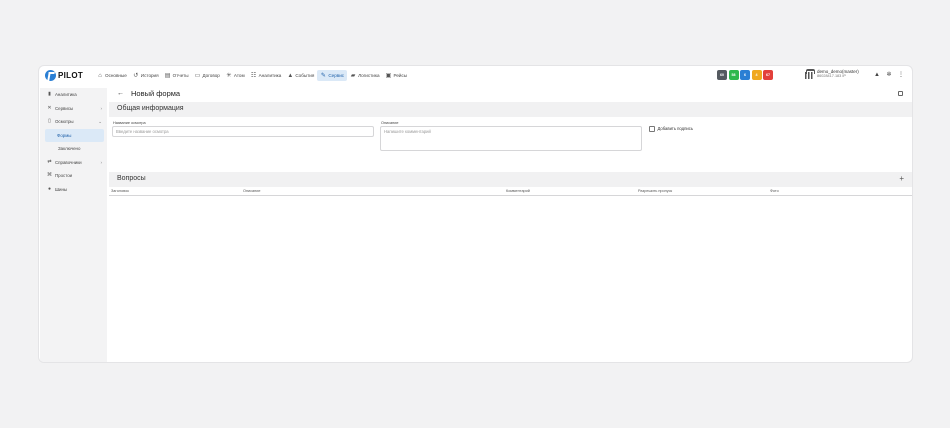 The width and height of the screenshot is (950, 428). What do you see at coordinates (156, 93) in the screenshot?
I see `page-title: Новый форма` at bounding box center [156, 93].